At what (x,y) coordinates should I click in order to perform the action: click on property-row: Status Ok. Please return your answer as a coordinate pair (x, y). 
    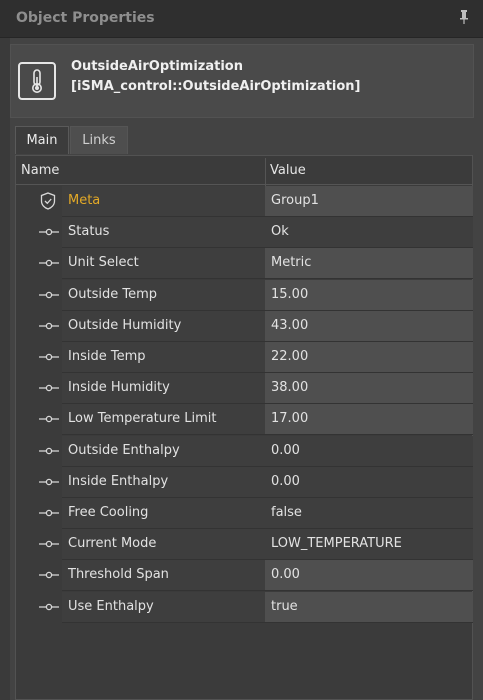
    Looking at the image, I should click on (244, 232).